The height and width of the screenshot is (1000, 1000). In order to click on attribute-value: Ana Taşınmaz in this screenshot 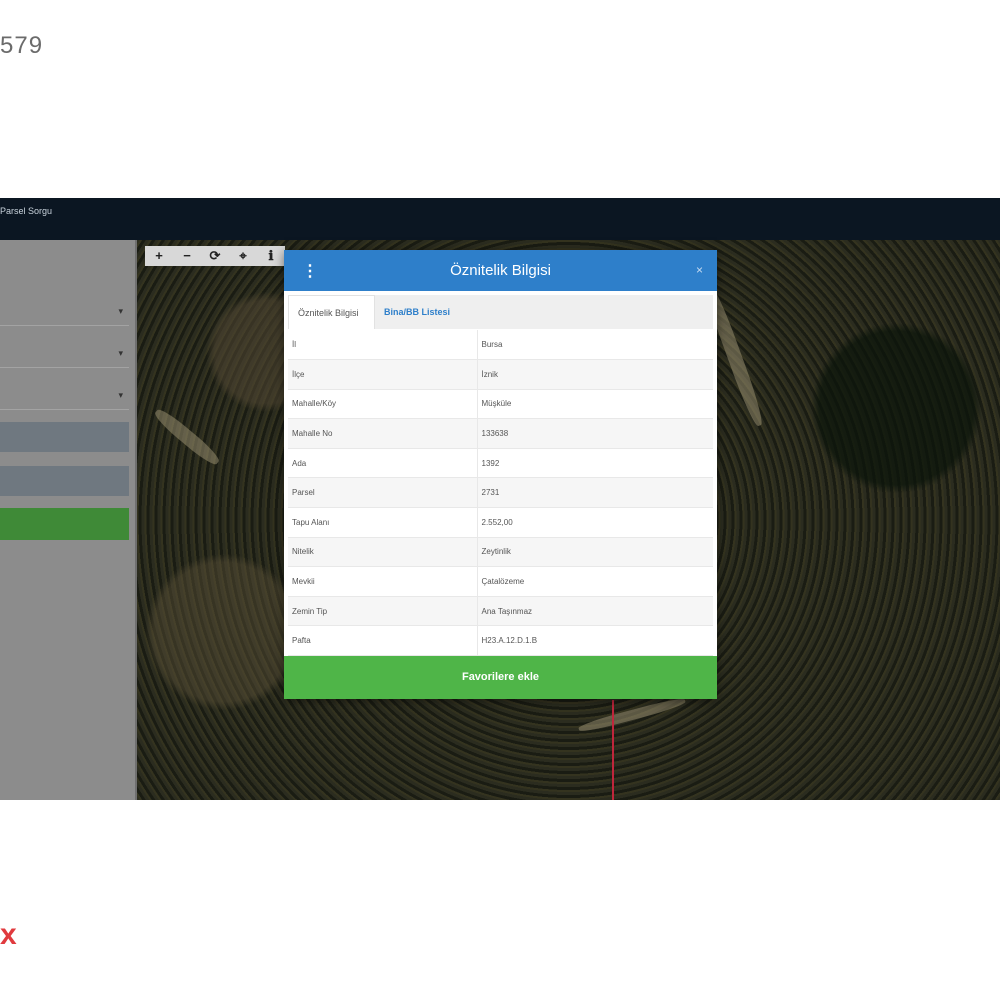, I will do `click(595, 611)`.